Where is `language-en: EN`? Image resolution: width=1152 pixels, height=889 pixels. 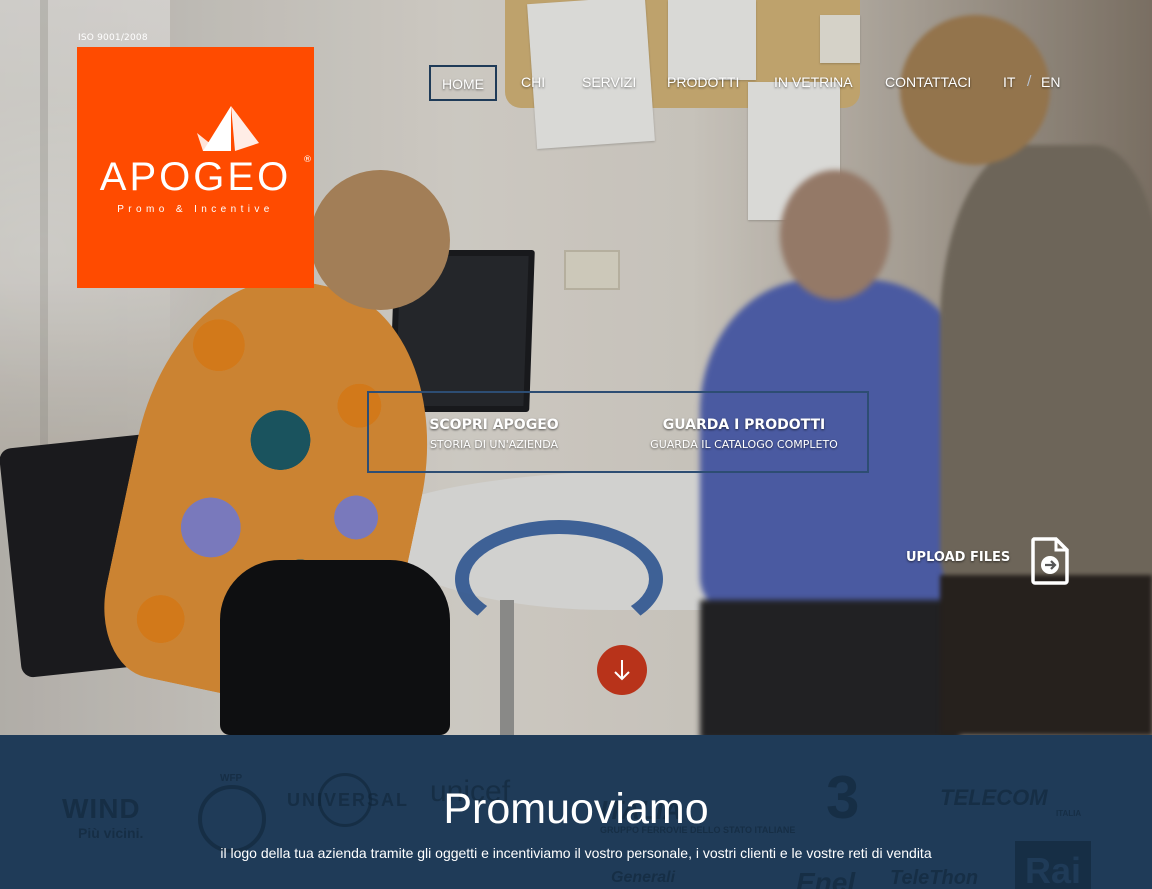
language-en: EN is located at coordinates (1050, 81).